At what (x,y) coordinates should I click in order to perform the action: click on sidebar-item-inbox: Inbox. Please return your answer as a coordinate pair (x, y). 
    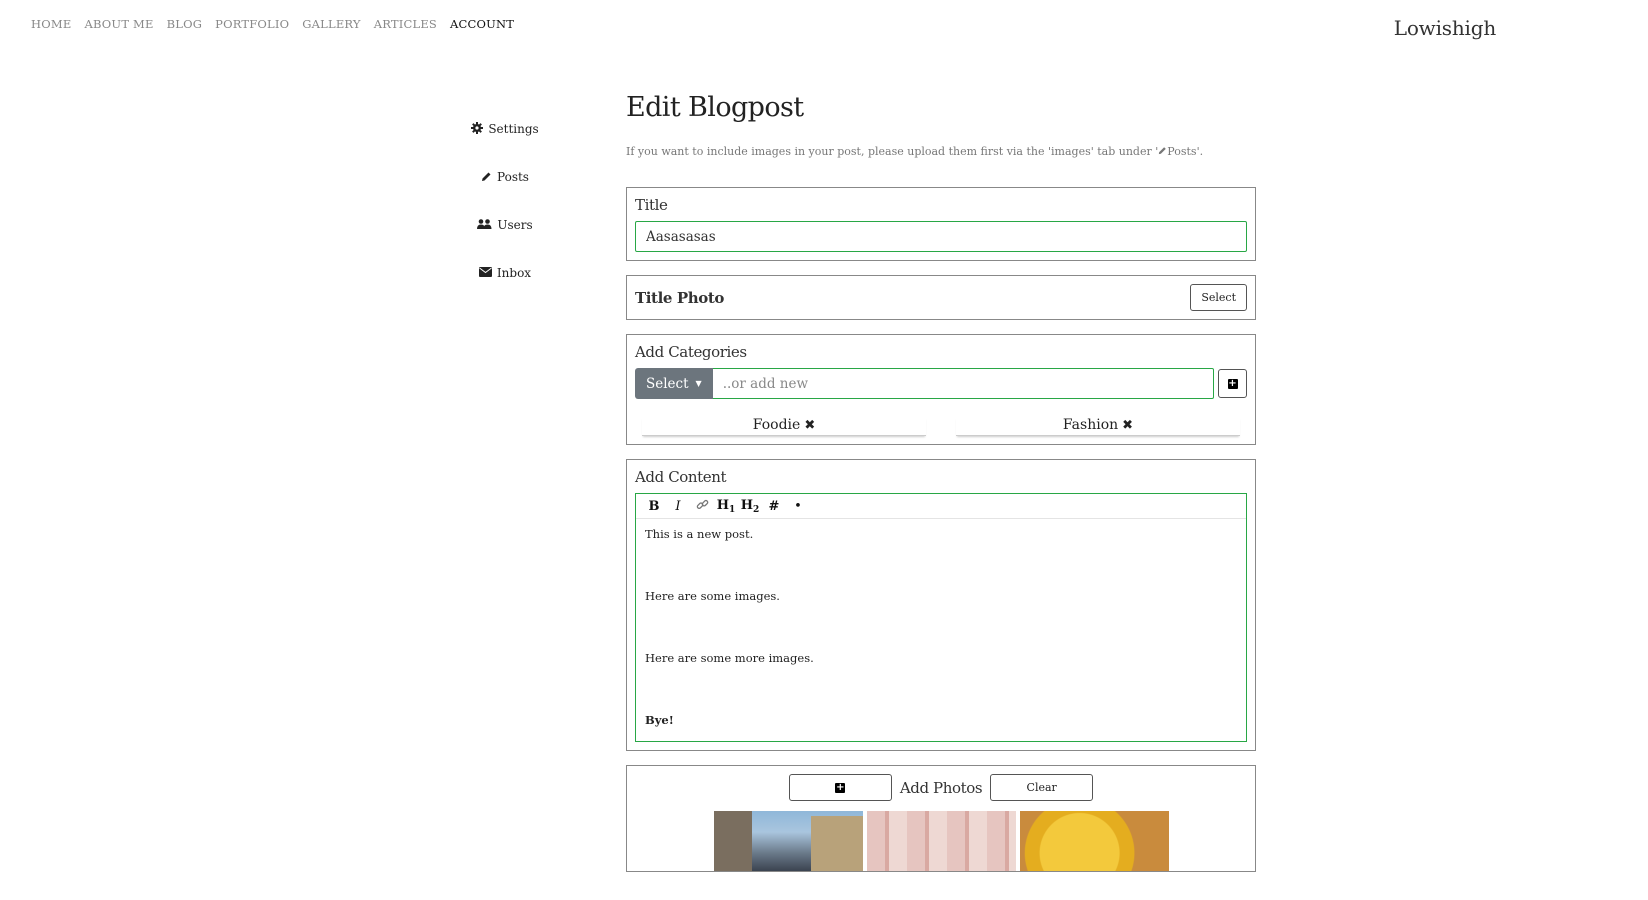
    Looking at the image, I should click on (505, 273).